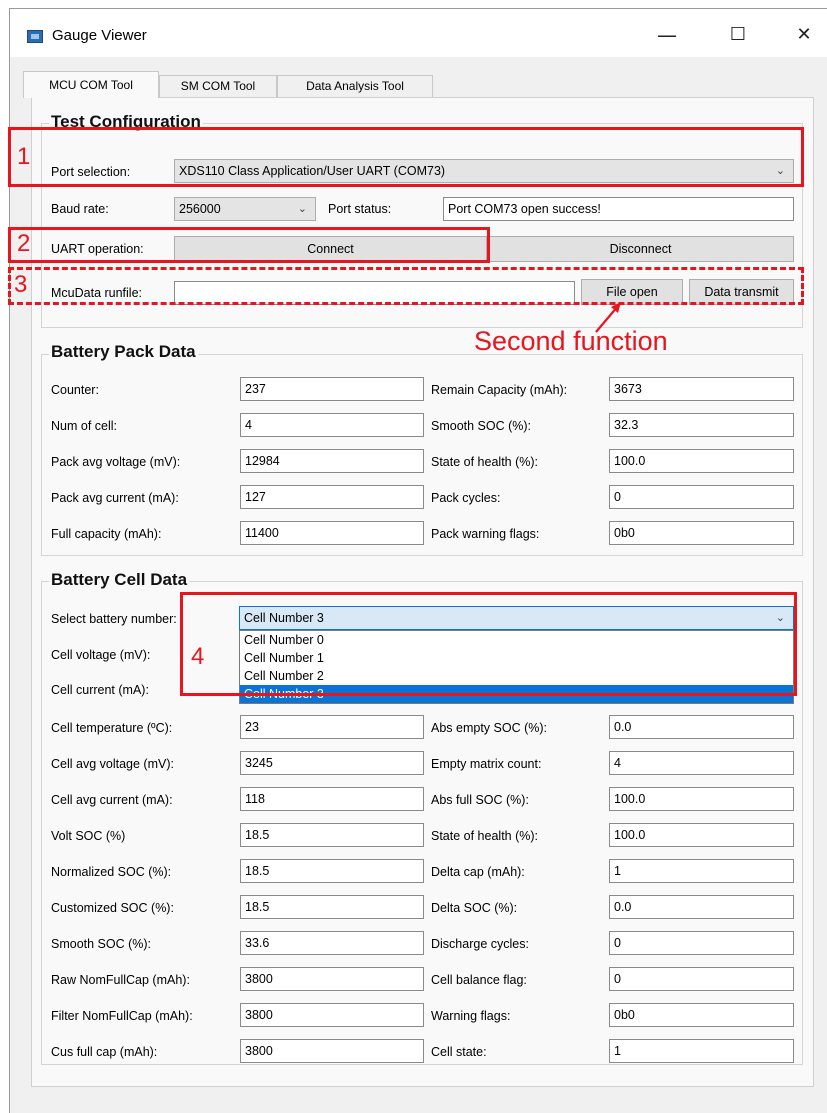 Image resolution: width=827 pixels, height=1113 pixels. Describe the element at coordinates (474, 908) in the screenshot. I see `cell-label: Delta SOC (%):` at that location.